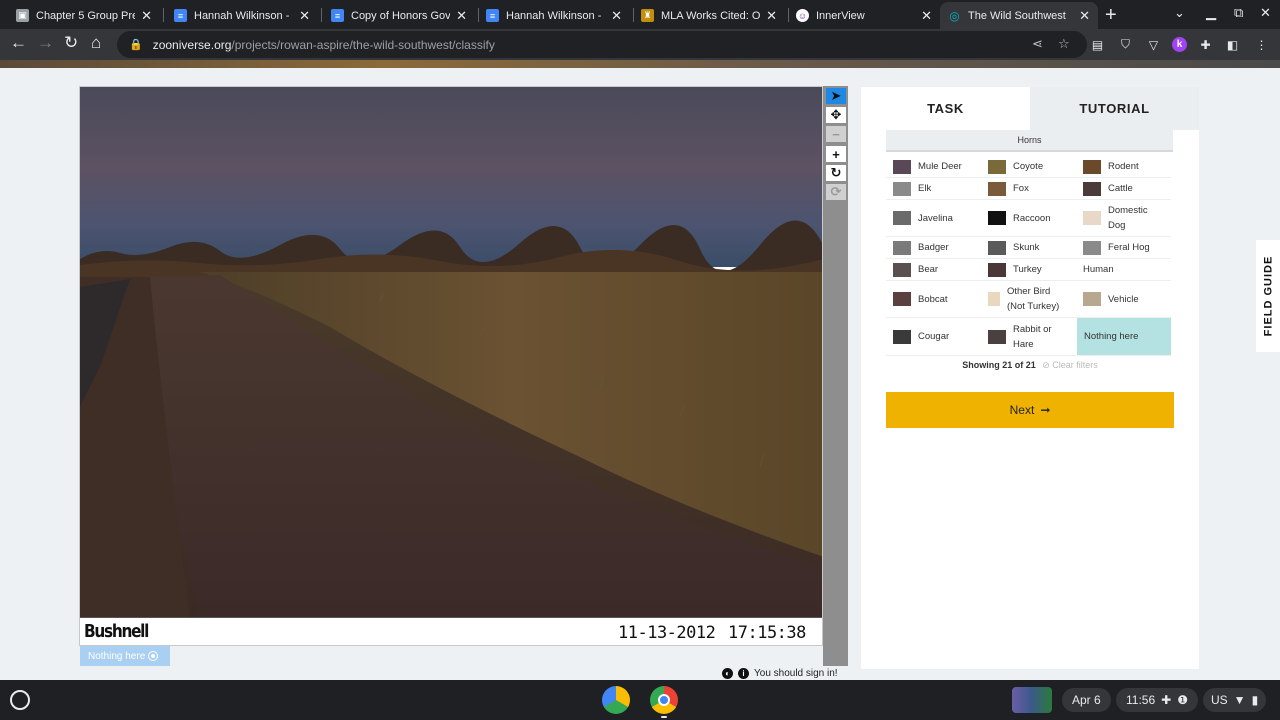 The image size is (1280, 720). I want to click on new-tab-icon: +, so click(1111, 15).